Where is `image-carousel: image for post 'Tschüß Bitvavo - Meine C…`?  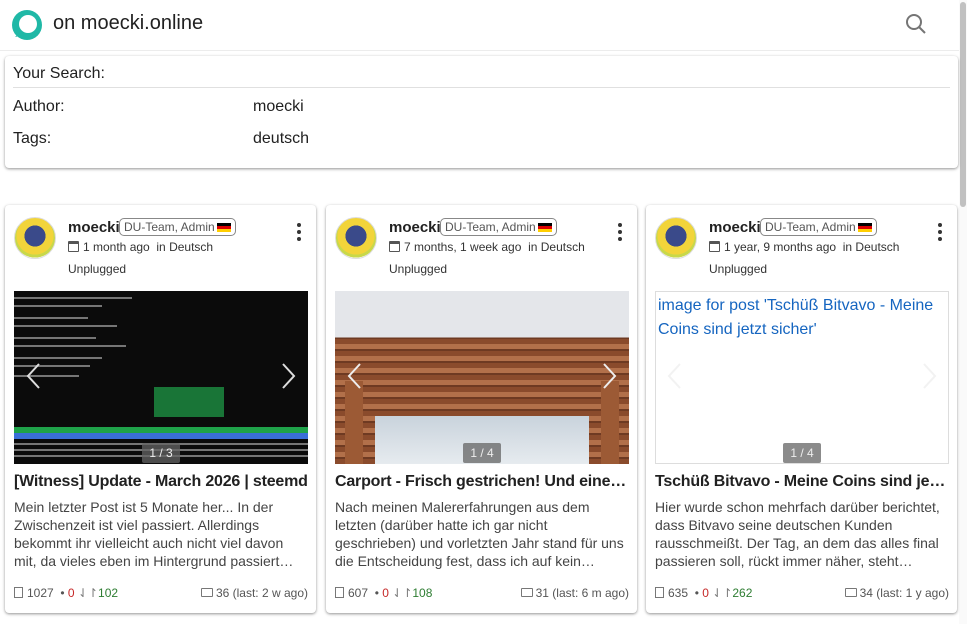
image-carousel: image for post 'Tschüß Bitvavo - Meine C… is located at coordinates (802, 377).